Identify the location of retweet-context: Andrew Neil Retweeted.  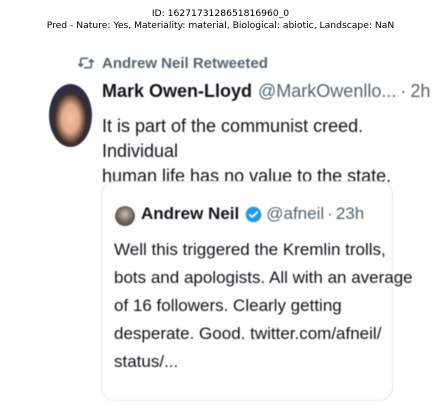
(173, 63).